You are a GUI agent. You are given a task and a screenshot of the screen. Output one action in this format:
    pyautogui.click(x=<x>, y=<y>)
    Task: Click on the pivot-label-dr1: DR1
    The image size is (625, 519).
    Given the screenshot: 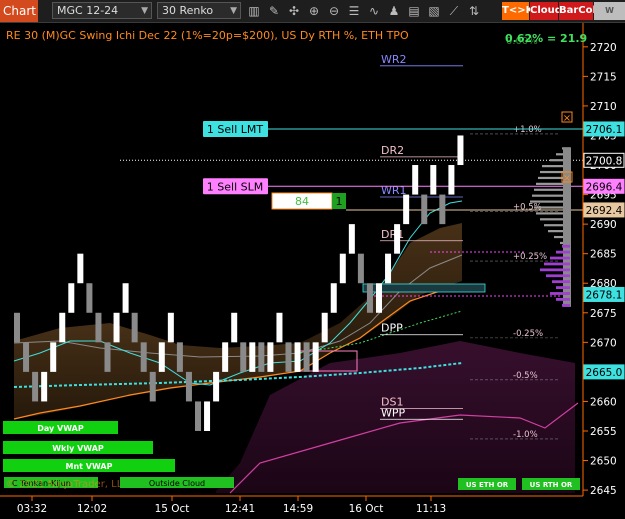 What is the action you would take?
    pyautogui.click(x=392, y=234)
    